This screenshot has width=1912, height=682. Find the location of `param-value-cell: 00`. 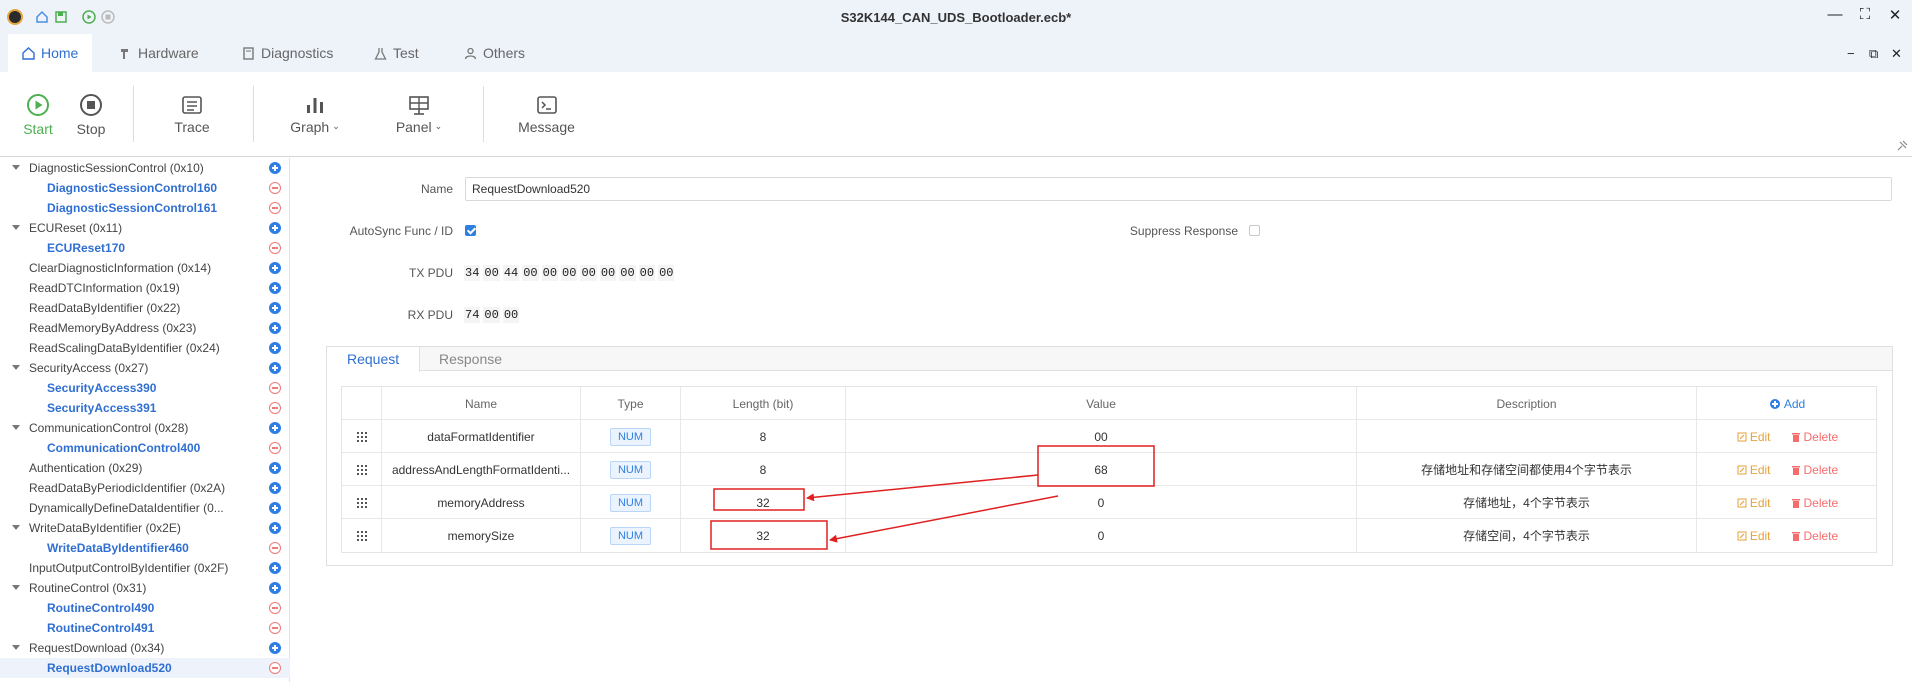

param-value-cell: 00 is located at coordinates (1101, 436).